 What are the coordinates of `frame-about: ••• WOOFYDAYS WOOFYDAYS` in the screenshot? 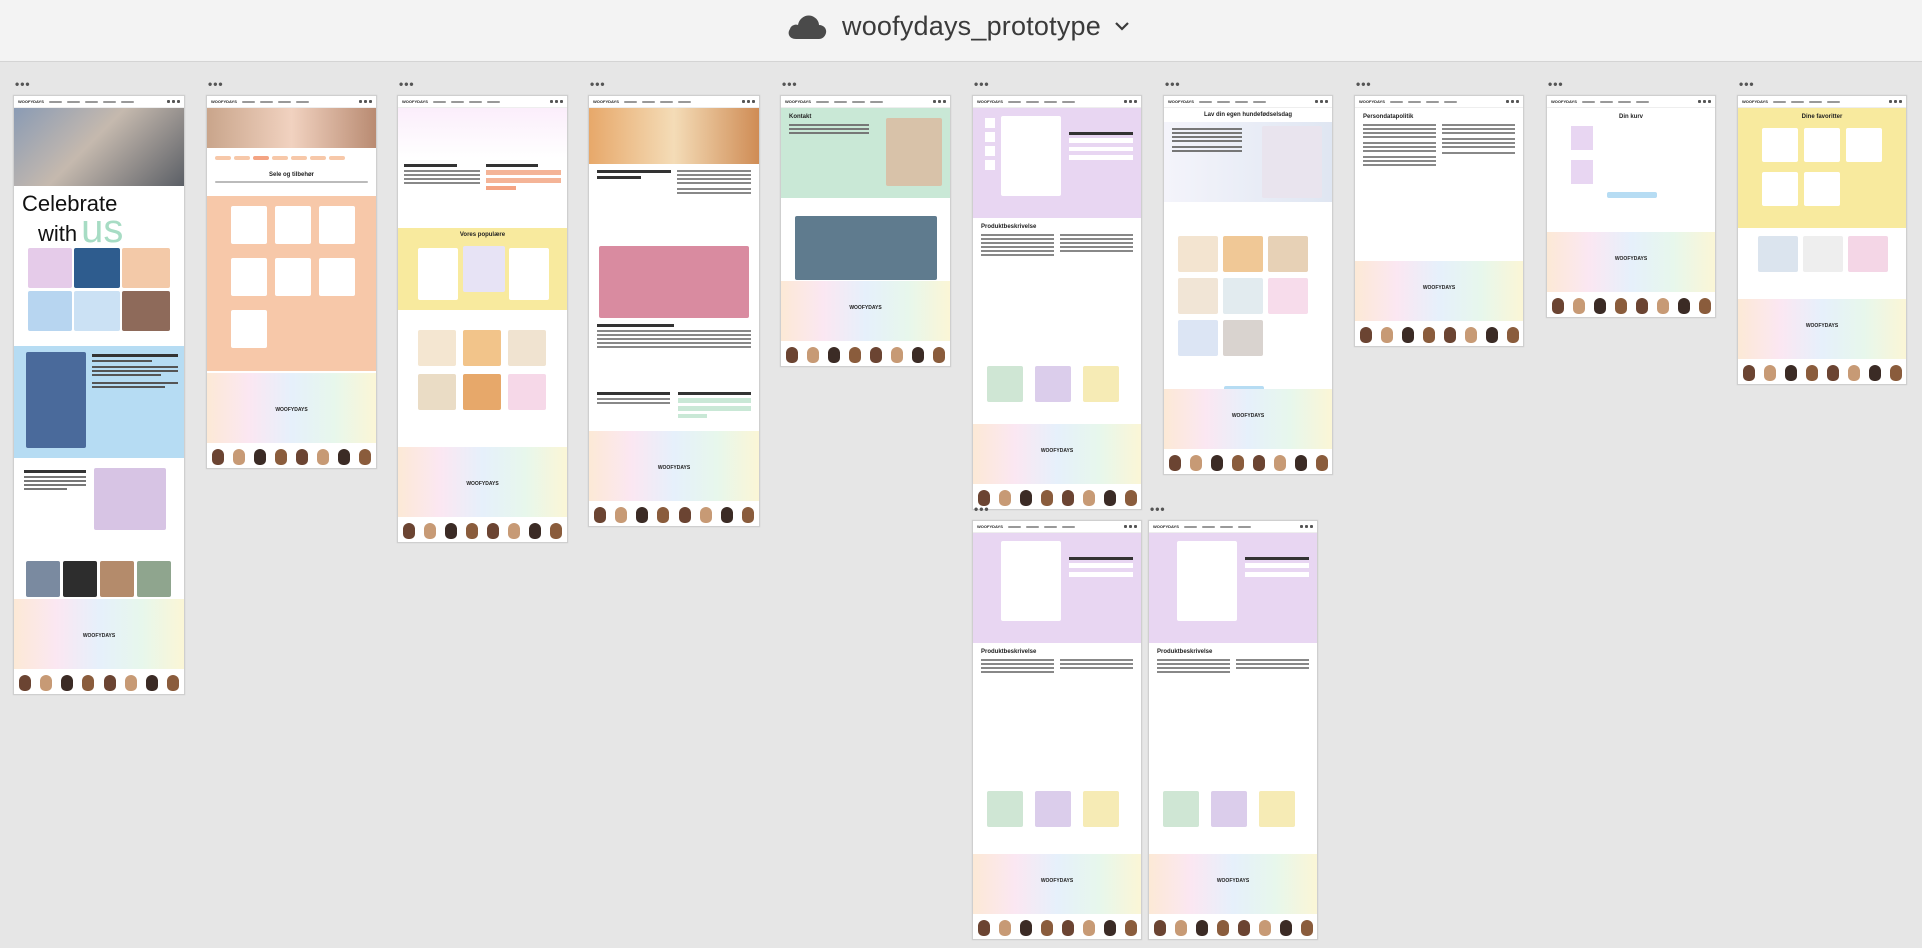 It's located at (674, 302).